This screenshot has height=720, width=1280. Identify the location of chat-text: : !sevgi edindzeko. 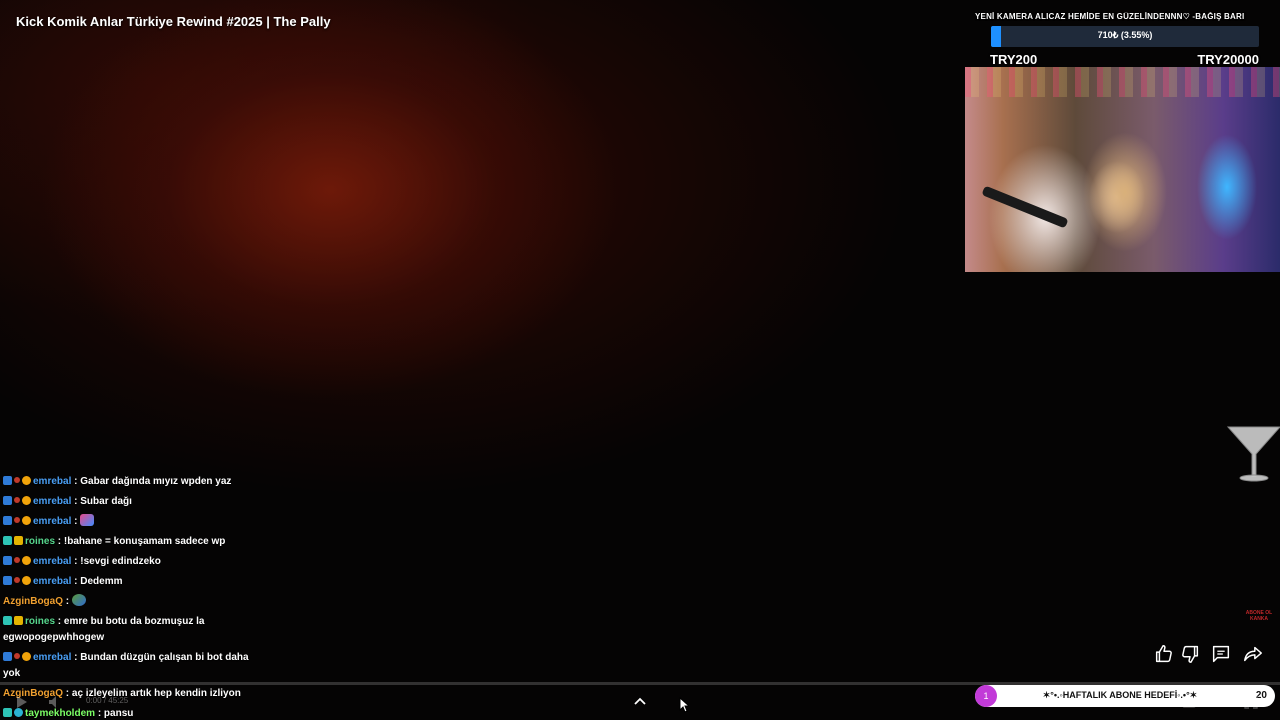
(117, 561).